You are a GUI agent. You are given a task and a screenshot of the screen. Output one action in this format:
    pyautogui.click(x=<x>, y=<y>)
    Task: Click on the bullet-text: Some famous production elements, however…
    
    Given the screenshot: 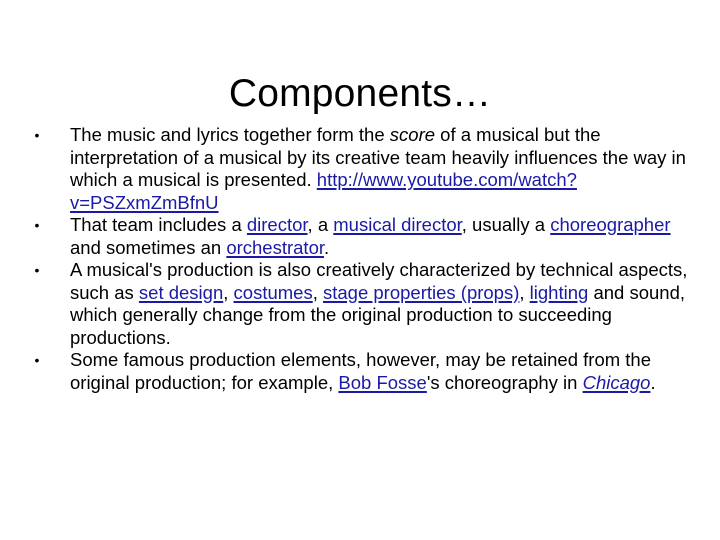 What is the action you would take?
    pyautogui.click(x=363, y=371)
    